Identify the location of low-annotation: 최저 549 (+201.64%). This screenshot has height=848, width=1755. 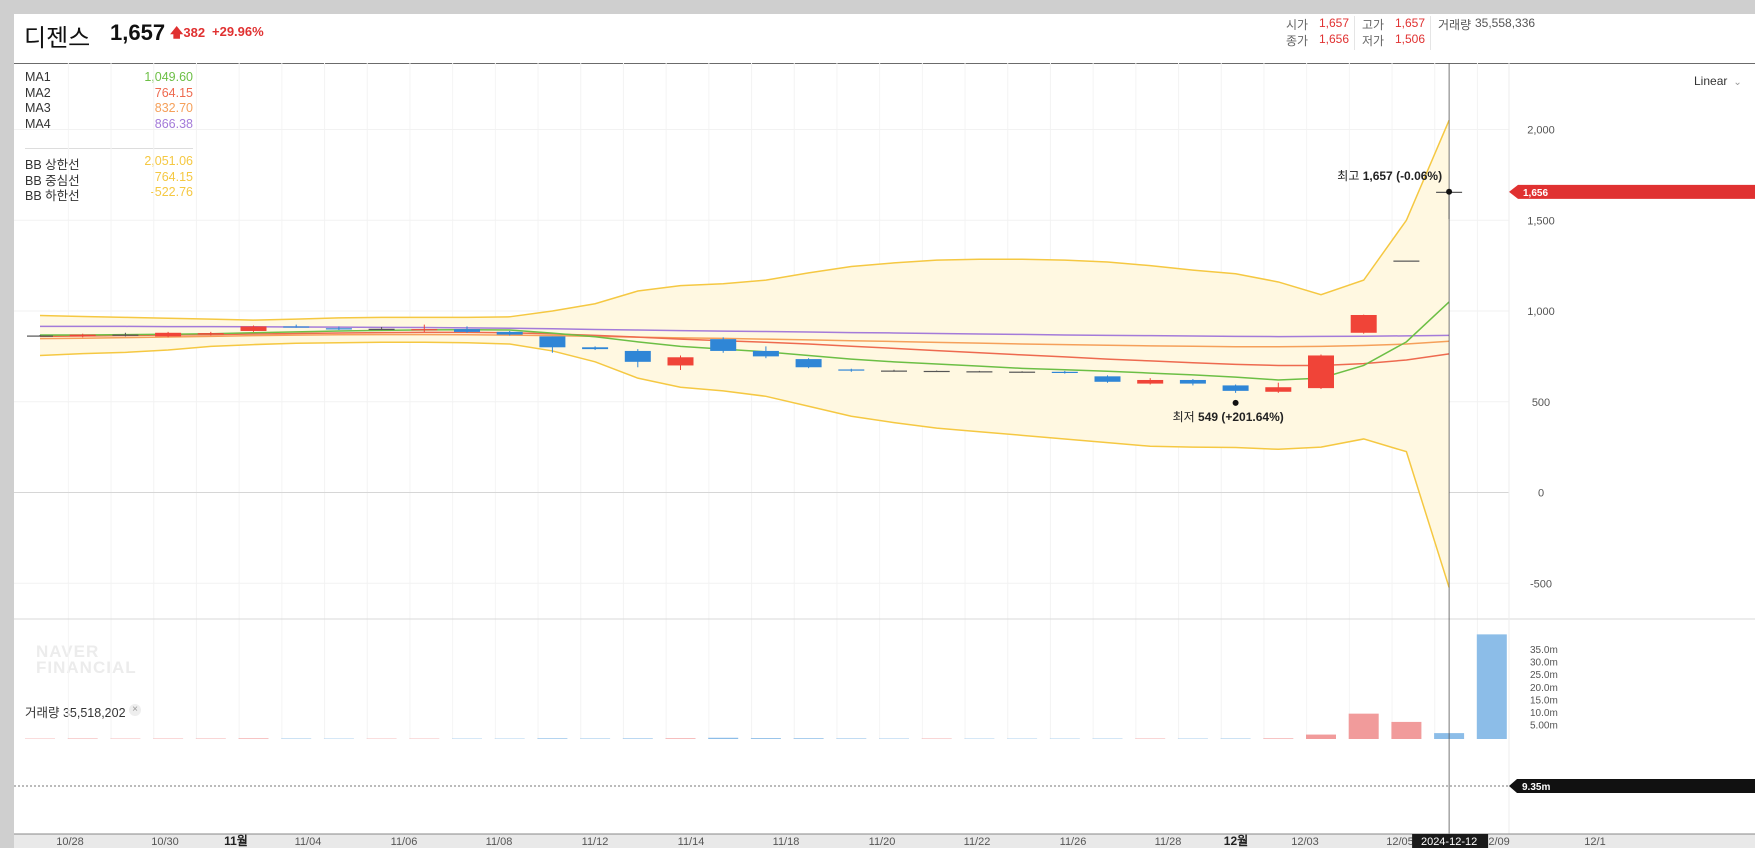
(1228, 417).